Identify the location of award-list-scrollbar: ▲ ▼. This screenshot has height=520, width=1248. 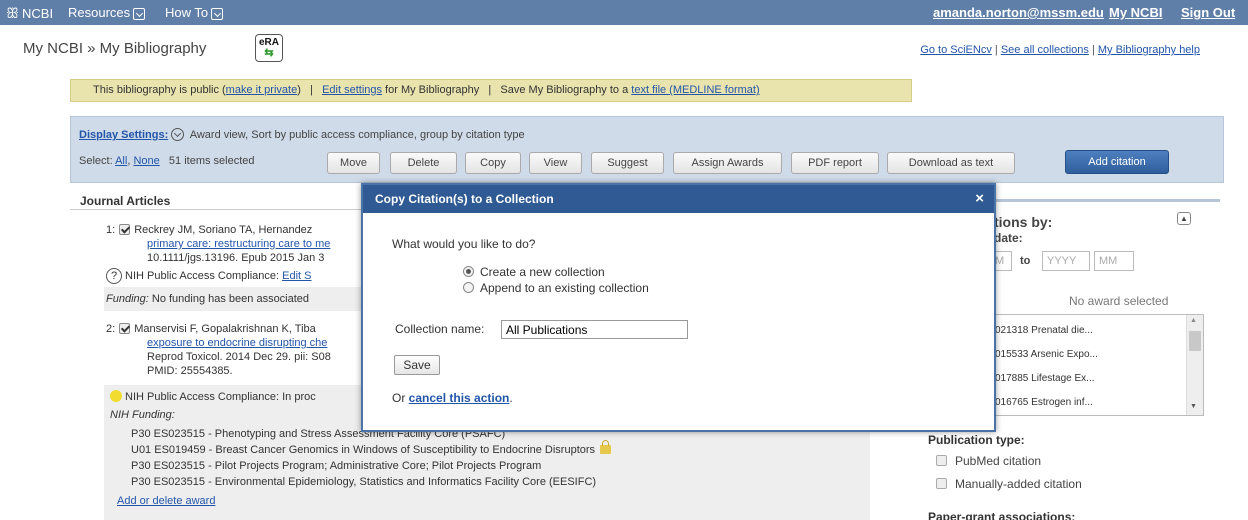
(1194, 365).